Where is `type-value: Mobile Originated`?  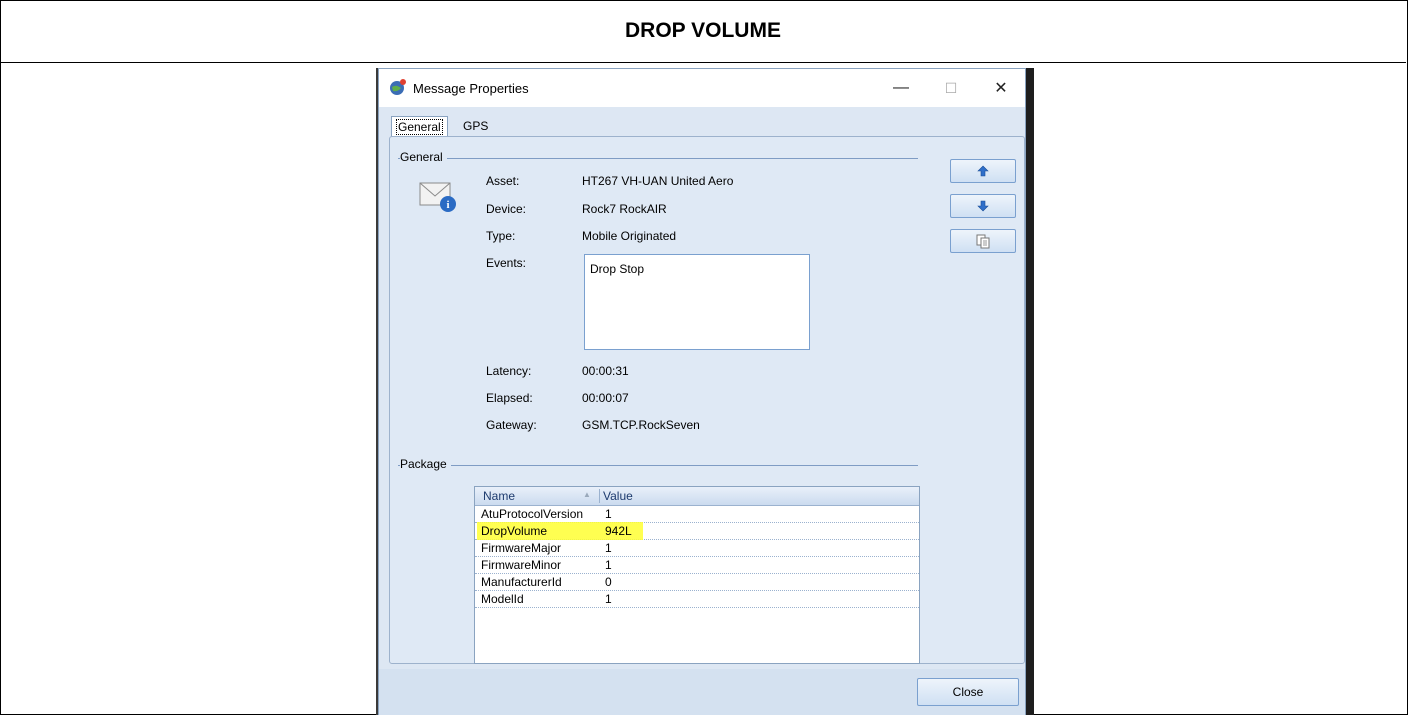
type-value: Mobile Originated is located at coordinates (629, 236).